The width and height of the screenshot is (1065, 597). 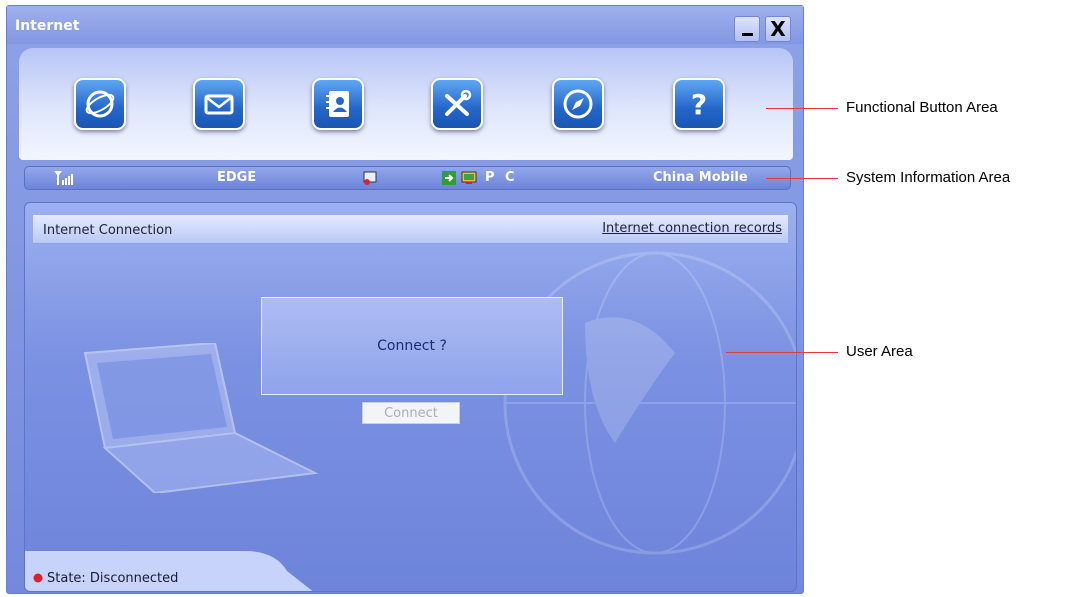 I want to click on globe-background-icon, so click(x=649, y=403).